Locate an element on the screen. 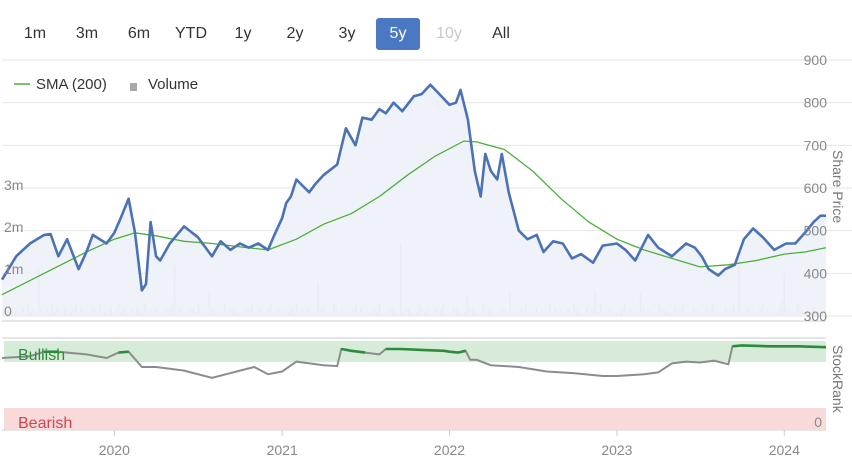 This screenshot has height=457, width=852. x-tick-label-0: 2020 is located at coordinates (114, 449).